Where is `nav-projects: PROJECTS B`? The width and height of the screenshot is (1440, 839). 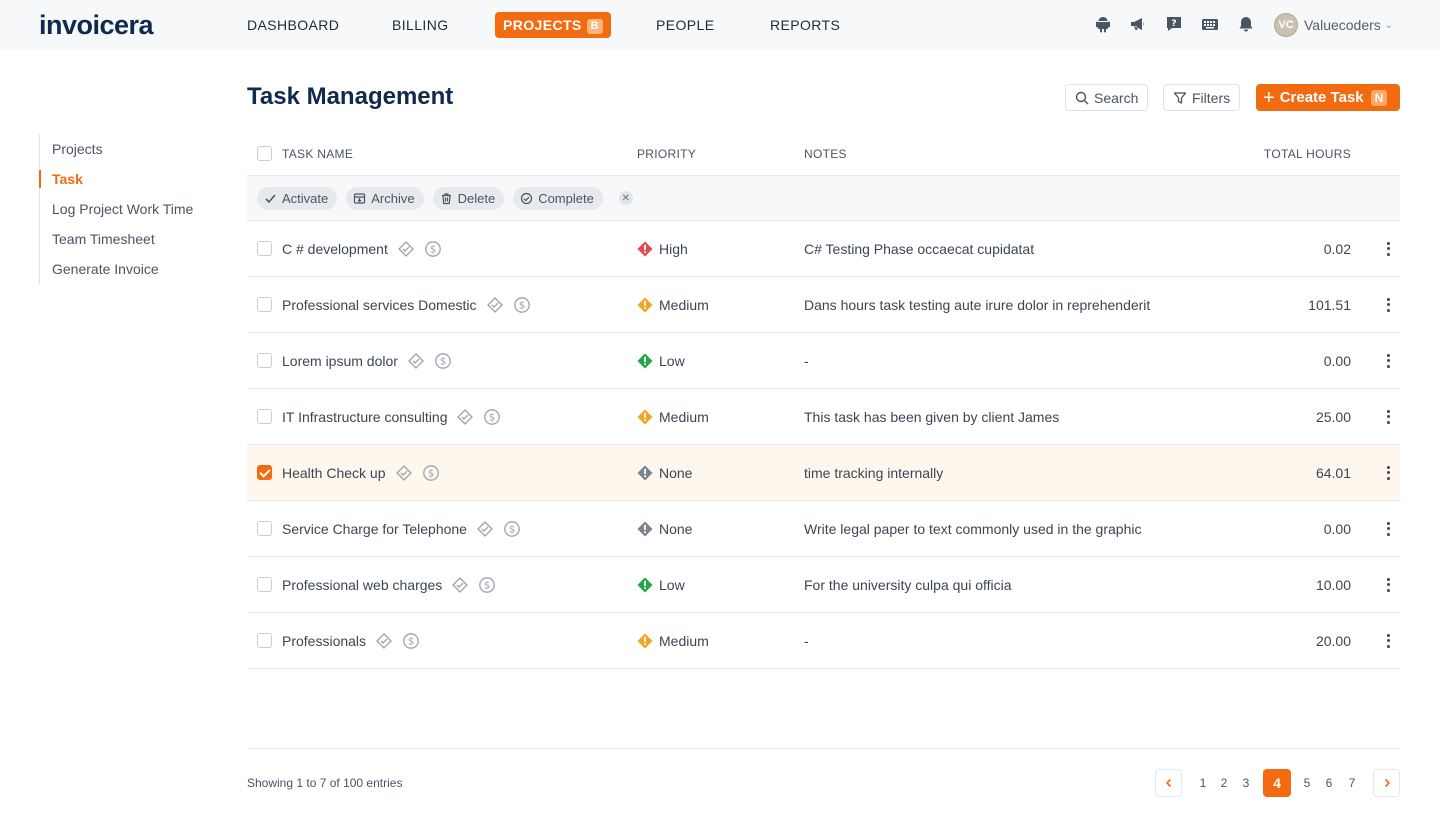 nav-projects: PROJECTS B is located at coordinates (553, 25).